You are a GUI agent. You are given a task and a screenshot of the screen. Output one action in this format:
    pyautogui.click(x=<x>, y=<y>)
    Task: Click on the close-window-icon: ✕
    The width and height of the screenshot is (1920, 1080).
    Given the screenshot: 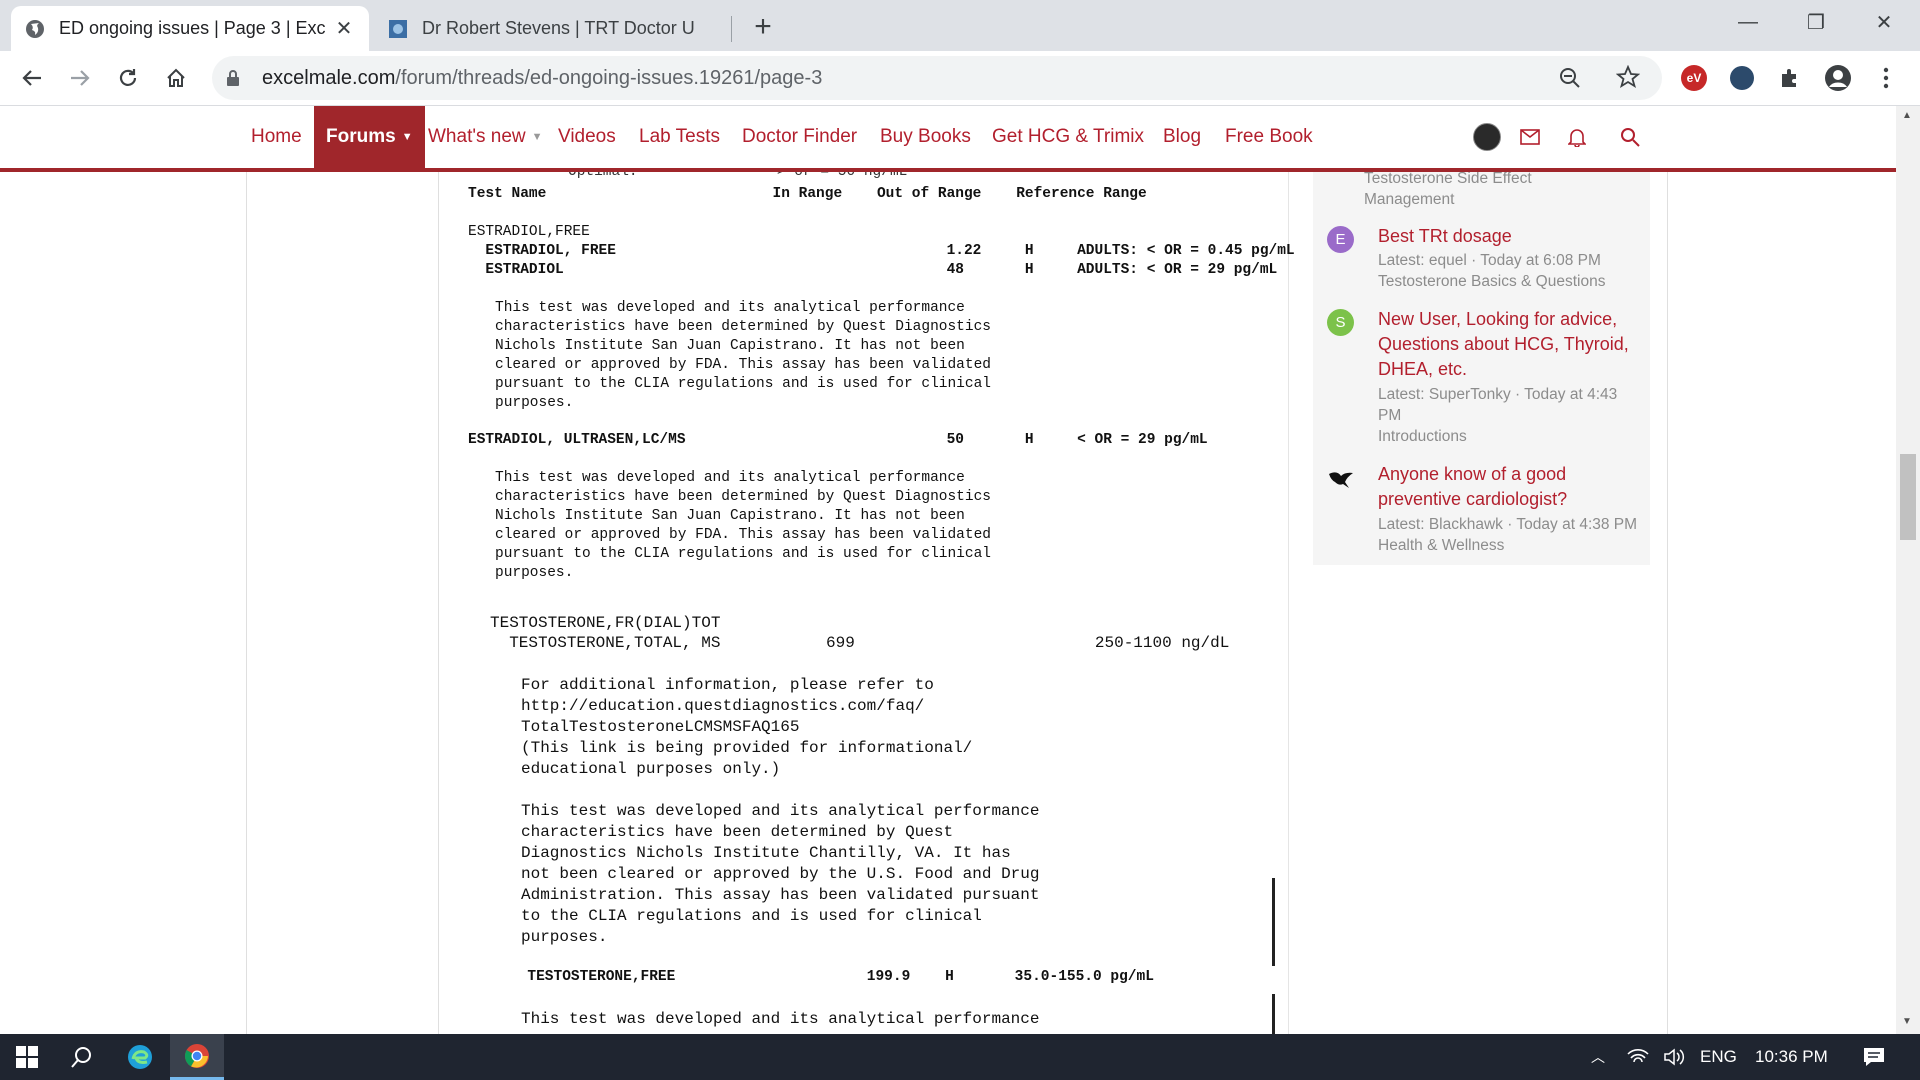 What is the action you would take?
    pyautogui.click(x=1884, y=22)
    